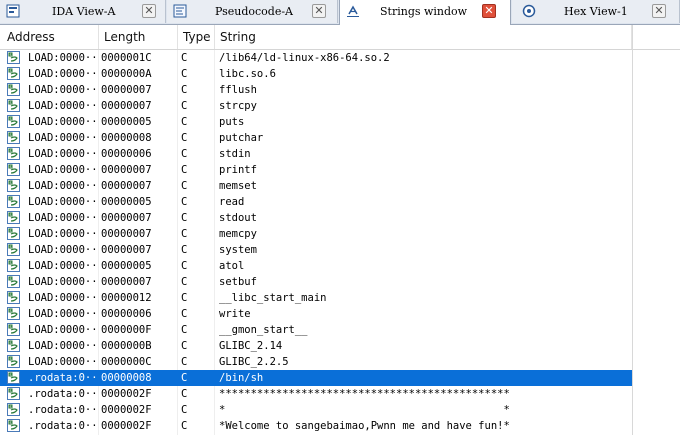 This screenshot has width=680, height=435. What do you see at coordinates (632, 230) in the screenshot?
I see `table-right-edge` at bounding box center [632, 230].